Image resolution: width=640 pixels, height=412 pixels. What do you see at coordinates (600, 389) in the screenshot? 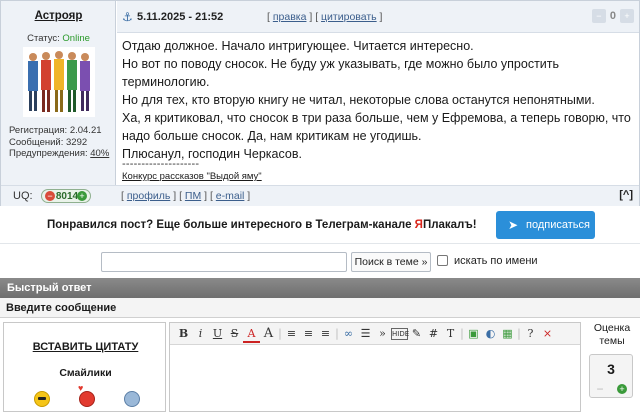
I see `rating-minus-icon: −` at bounding box center [600, 389].